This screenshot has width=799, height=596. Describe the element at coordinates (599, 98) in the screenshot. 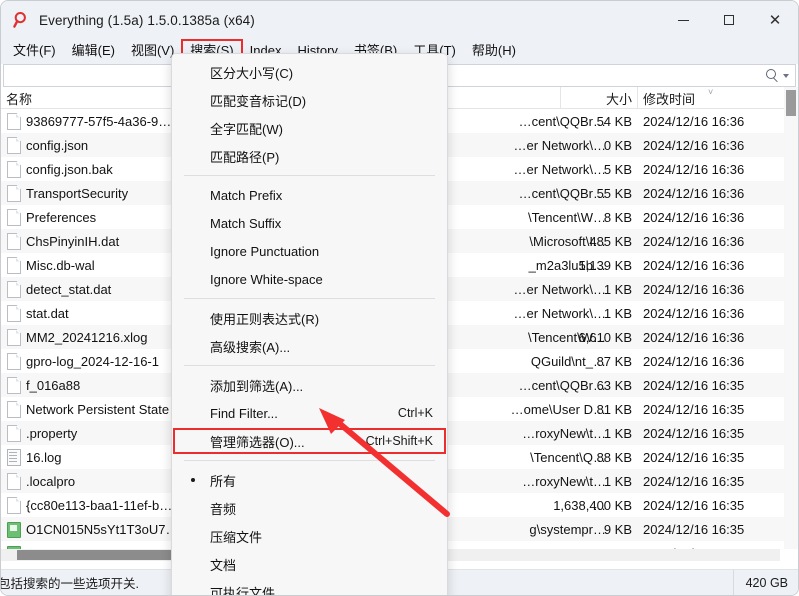

I see `column-header-size: 大小` at that location.